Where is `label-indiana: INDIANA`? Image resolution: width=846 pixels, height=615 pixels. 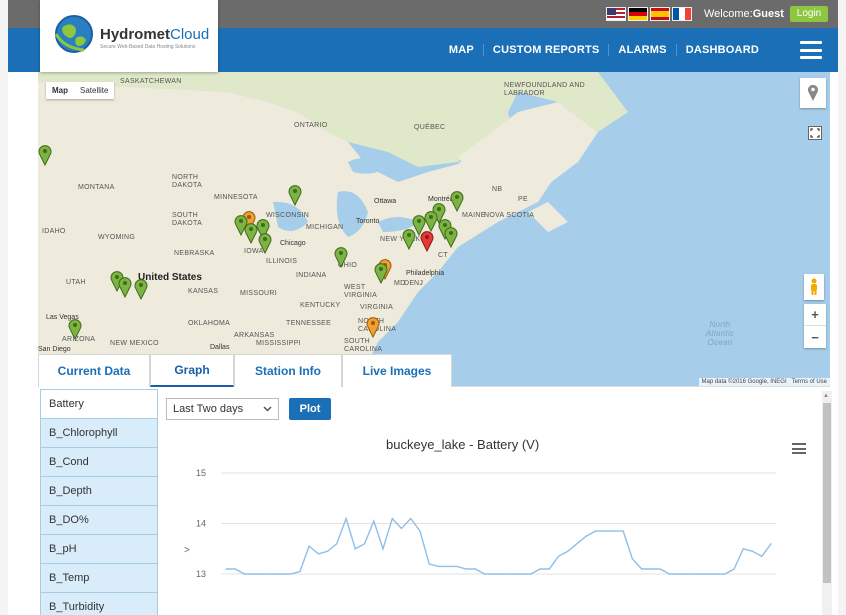
label-indiana: INDIANA is located at coordinates (311, 275).